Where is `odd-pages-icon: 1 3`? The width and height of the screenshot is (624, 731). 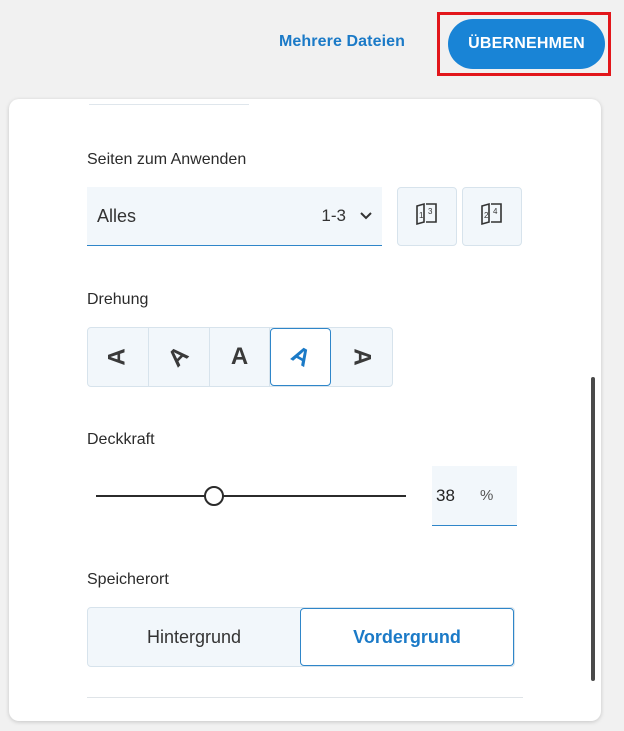
odd-pages-icon: 1 3 is located at coordinates (427, 216).